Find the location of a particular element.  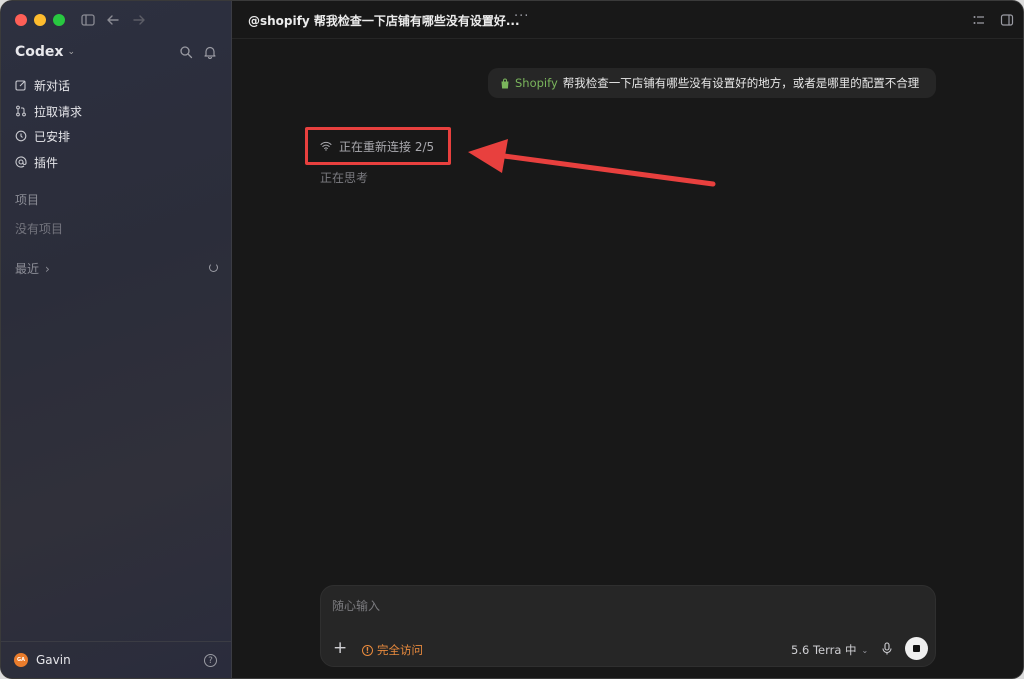

sidebar-item-label: 新对话 is located at coordinates (52, 85).